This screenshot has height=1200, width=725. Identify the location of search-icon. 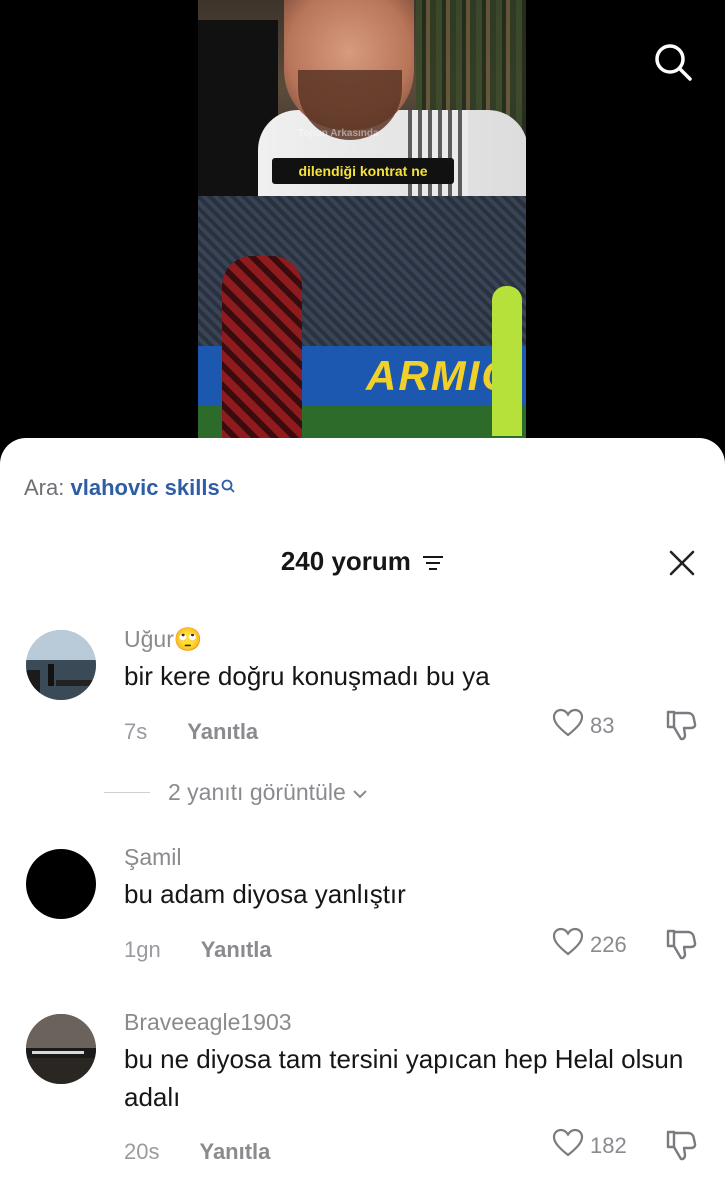
(673, 62).